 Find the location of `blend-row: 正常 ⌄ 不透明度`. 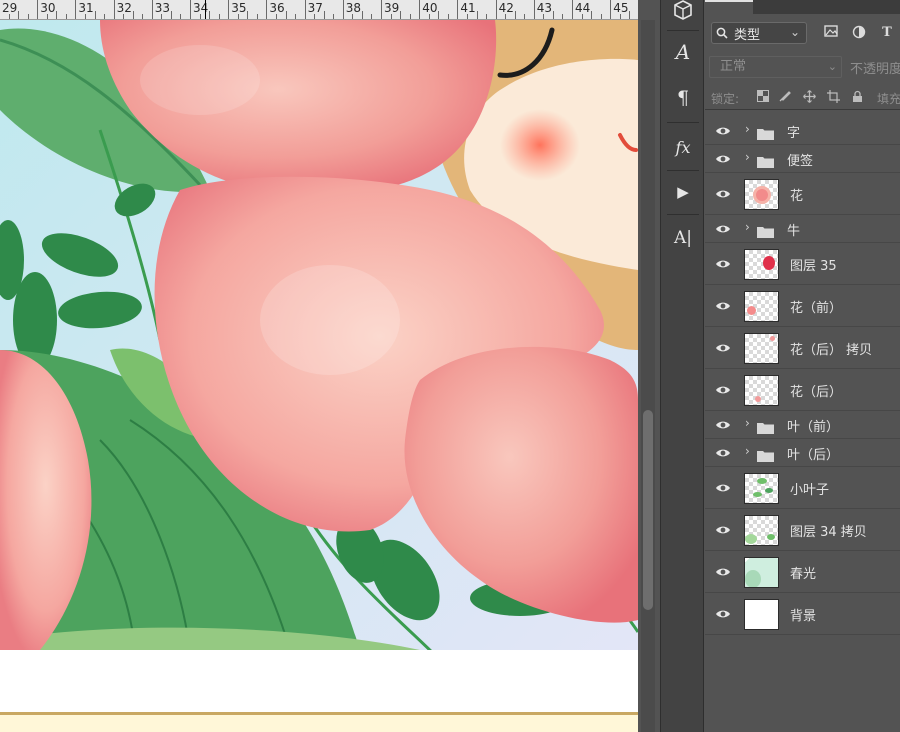

blend-row: 正常 ⌄ 不透明度 is located at coordinates (802, 67).